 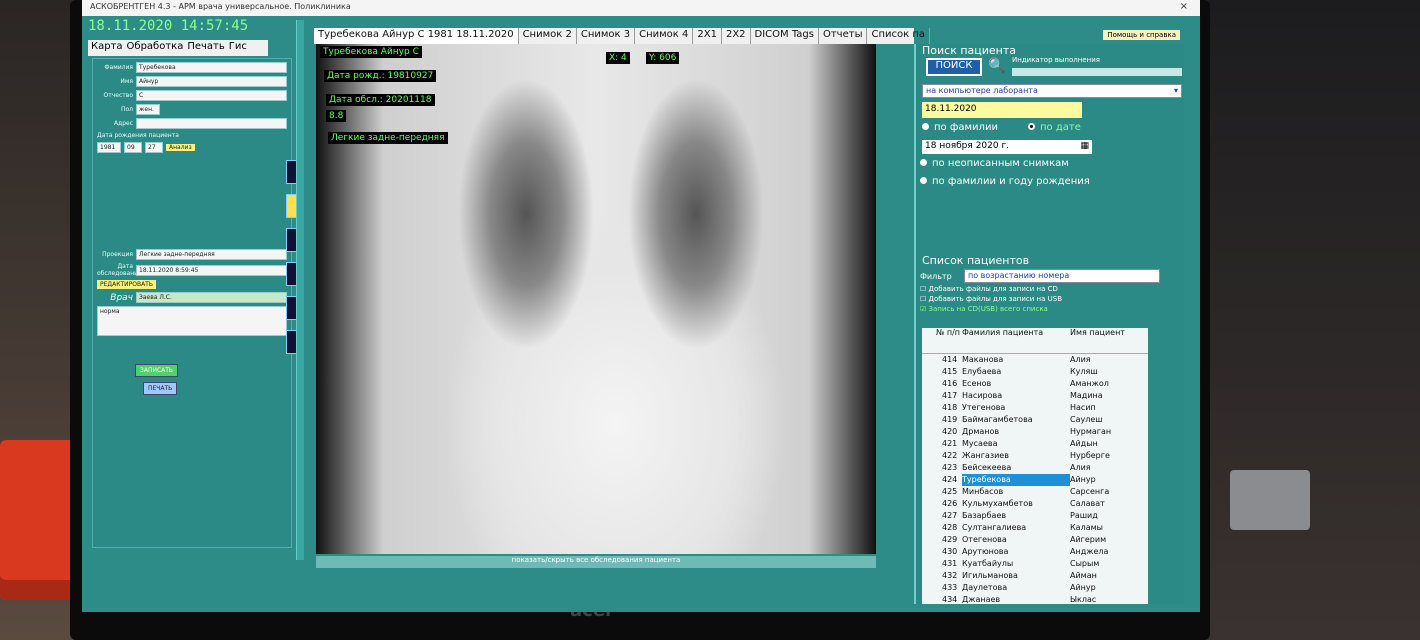 I want to click on row-surname: Отегенова, so click(x=984, y=539).